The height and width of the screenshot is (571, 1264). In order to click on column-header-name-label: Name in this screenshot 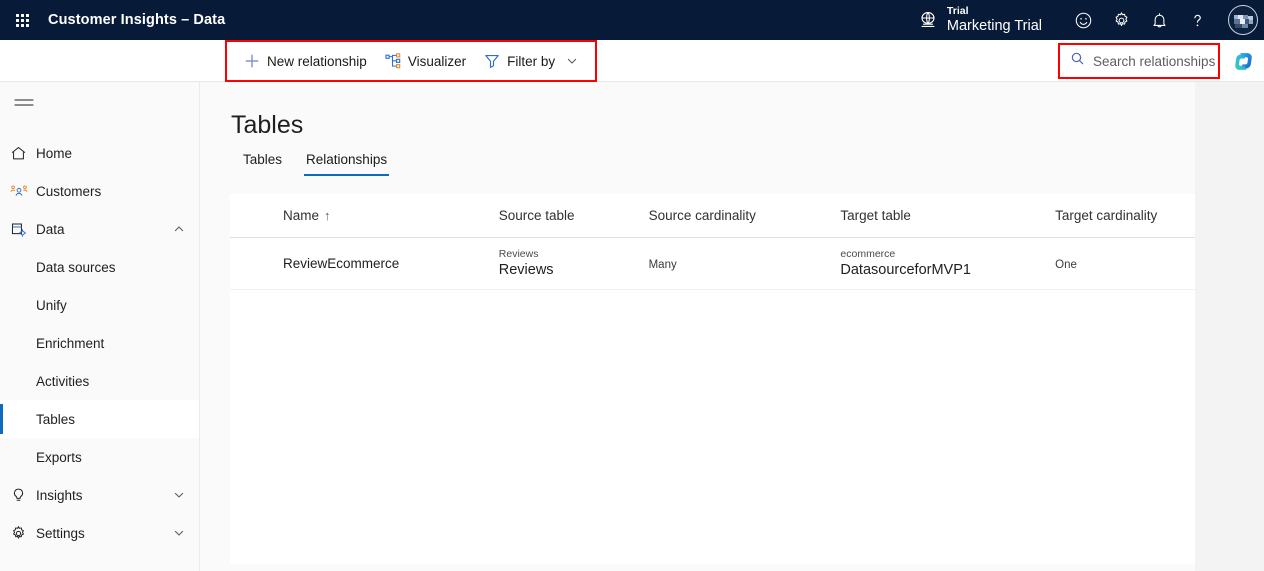, I will do `click(301, 215)`.